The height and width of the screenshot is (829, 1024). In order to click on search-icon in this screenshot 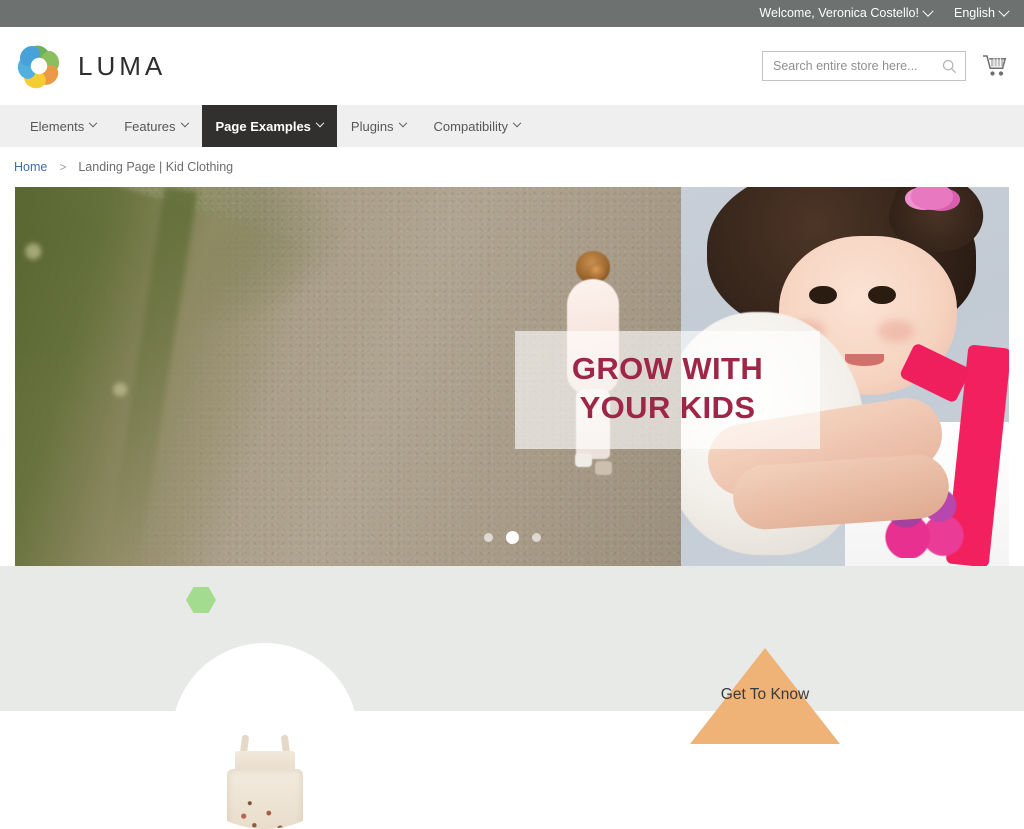, I will do `click(949, 66)`.